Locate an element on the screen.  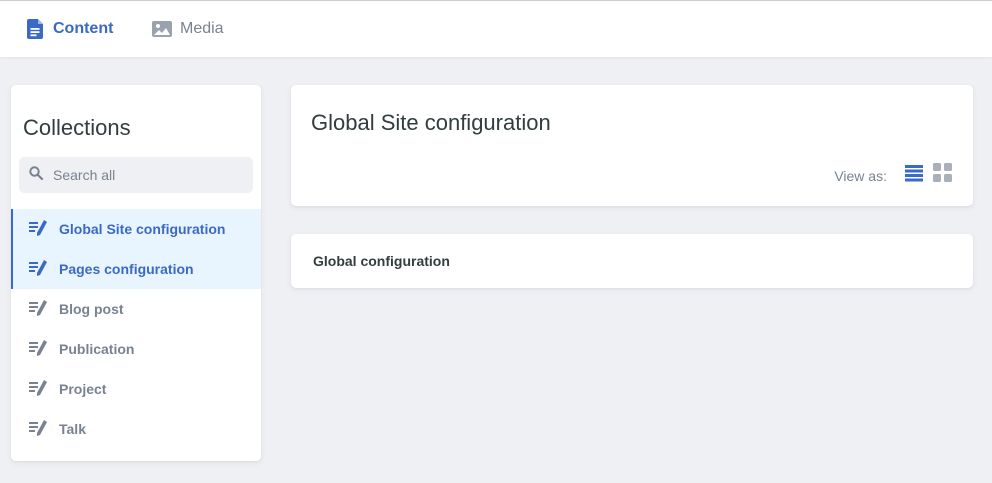
entry-title: Global configuration is located at coordinates (381, 261).